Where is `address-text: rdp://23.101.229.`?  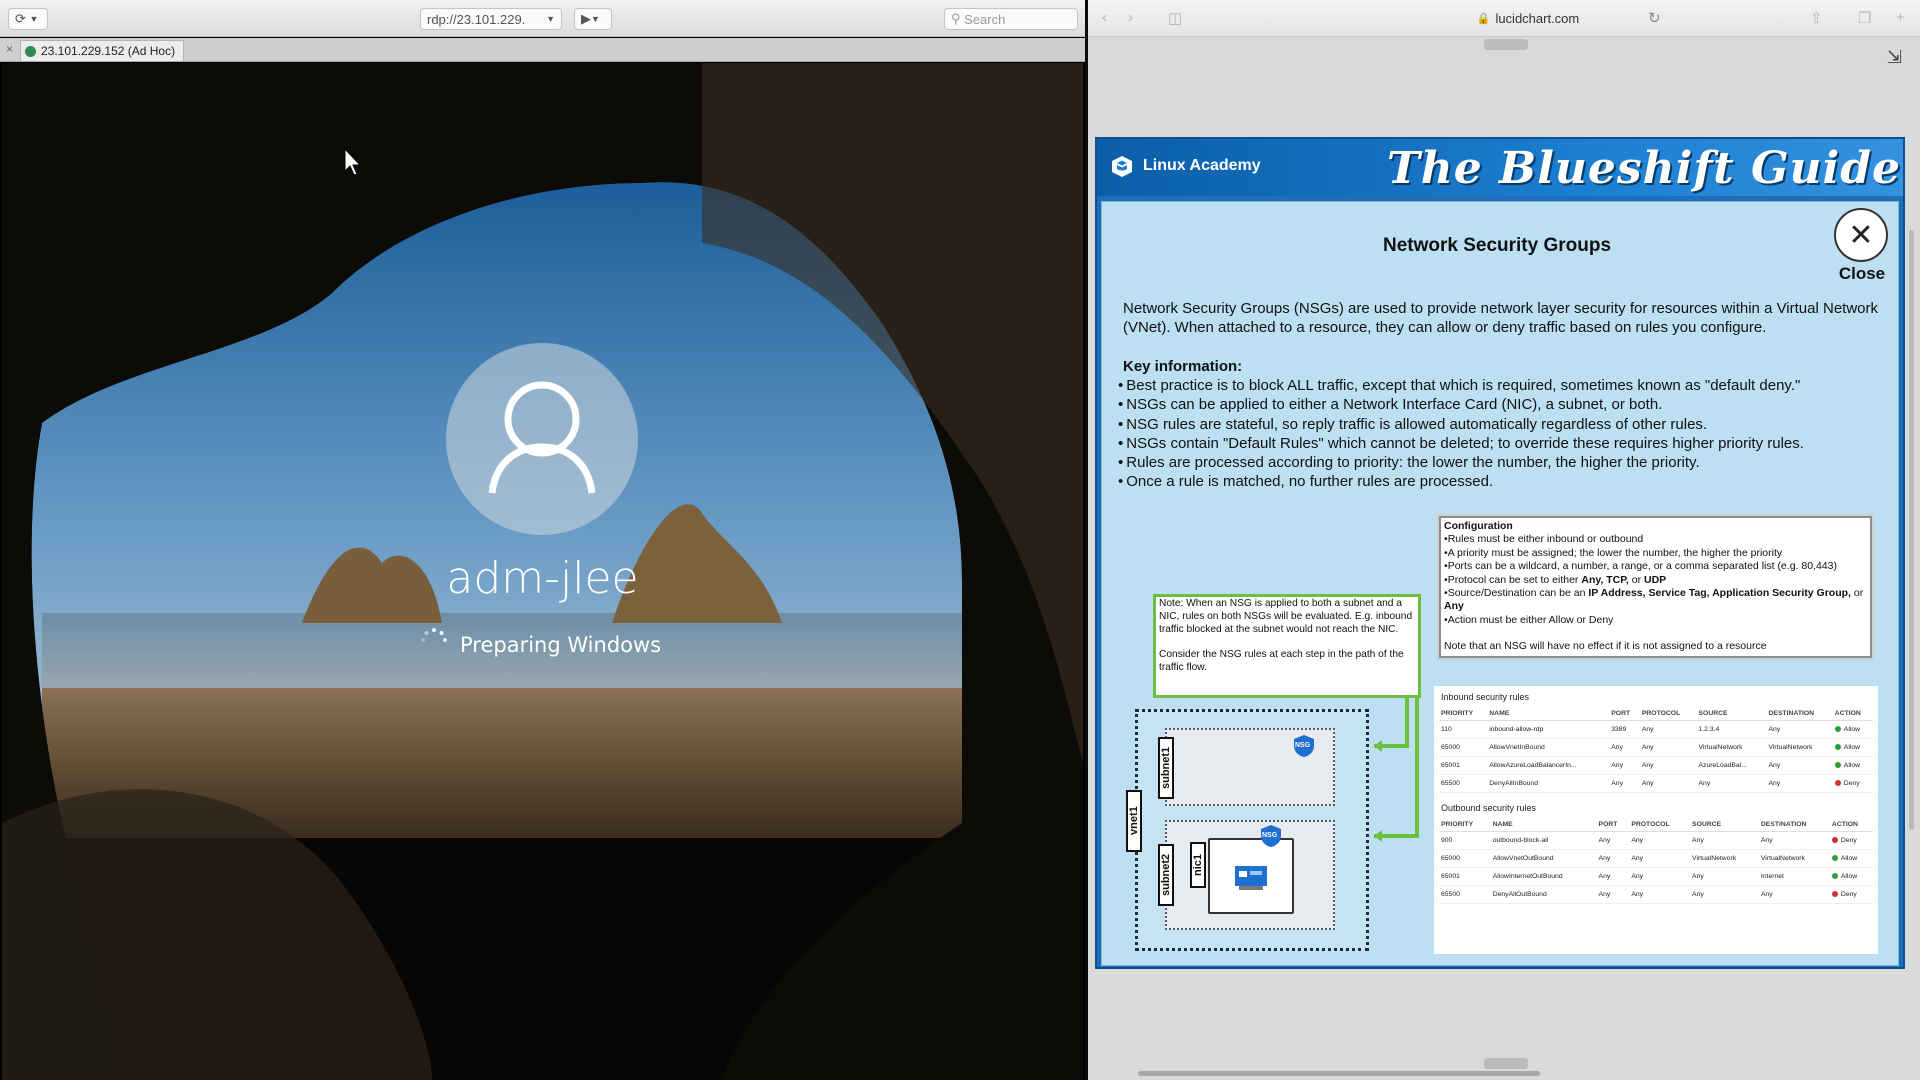
address-text: rdp://23.101.229. is located at coordinates (476, 19).